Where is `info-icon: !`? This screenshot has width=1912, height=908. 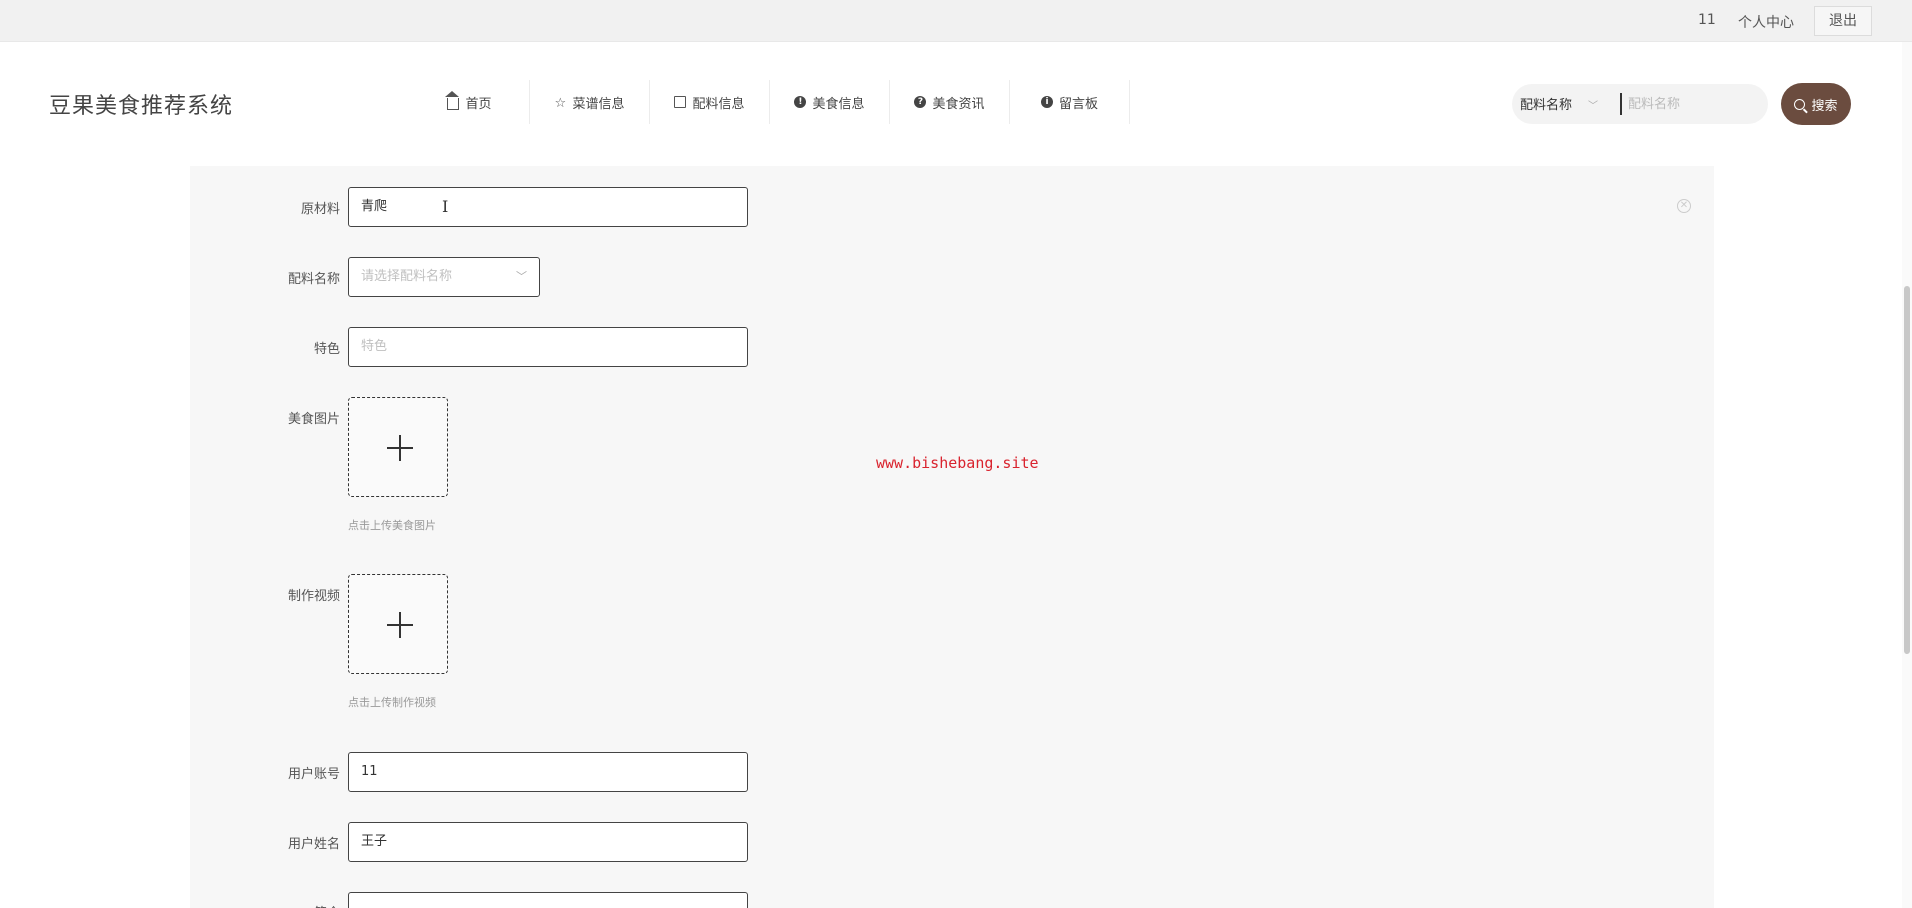
info-icon: ! is located at coordinates (800, 102).